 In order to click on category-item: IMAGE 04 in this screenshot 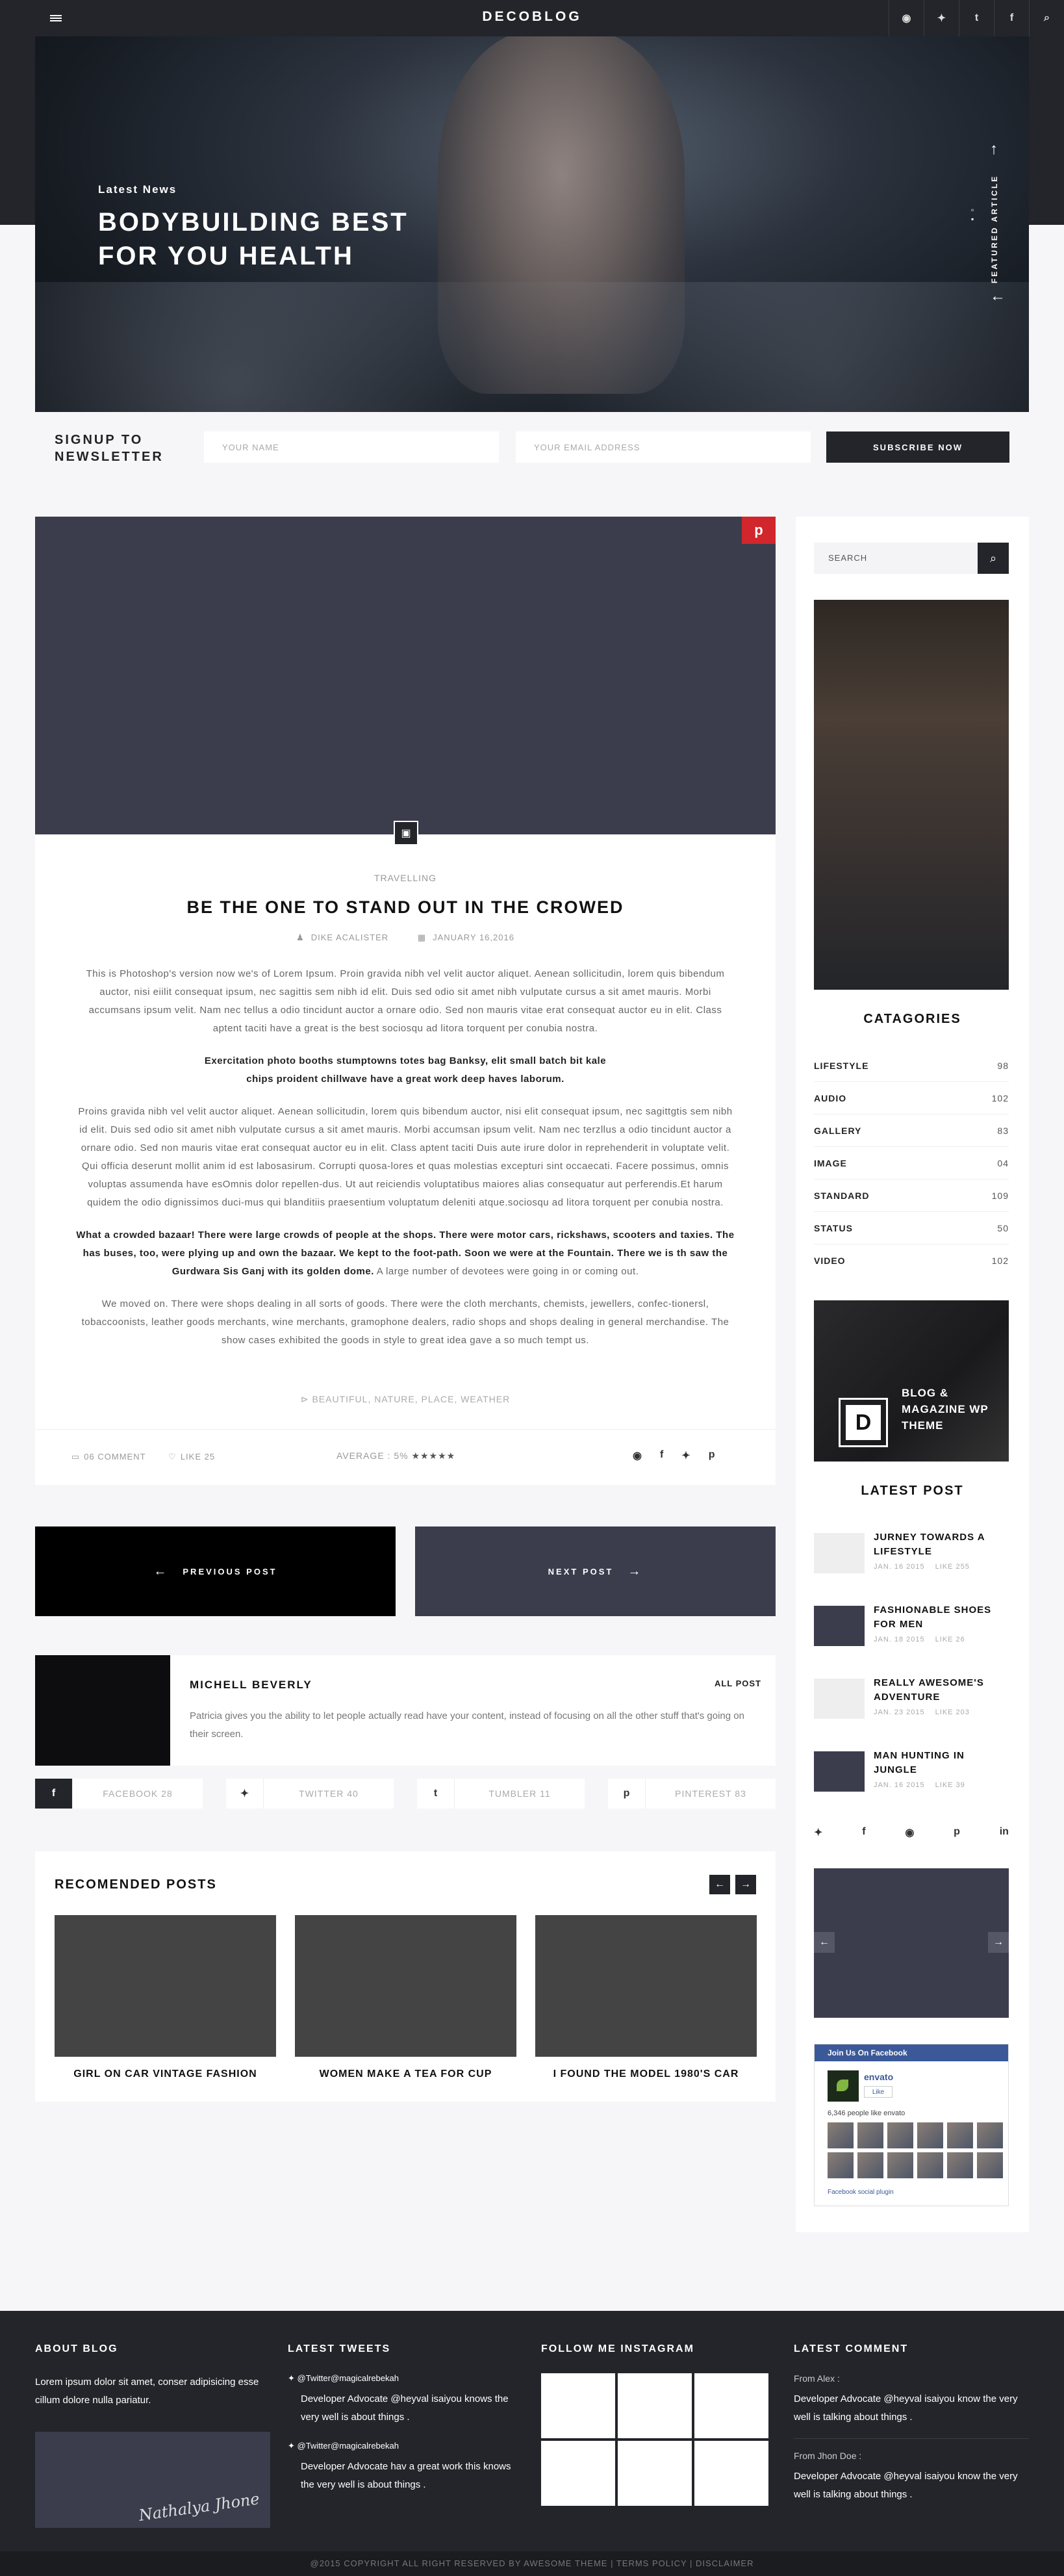, I will do `click(912, 1163)`.